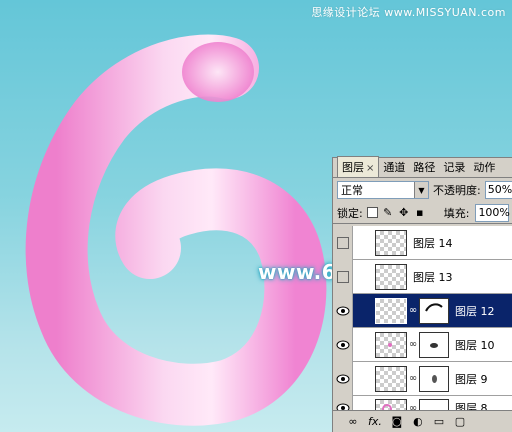  What do you see at coordinates (471, 379) in the screenshot?
I see `layer-name: 图层 9` at bounding box center [471, 379].